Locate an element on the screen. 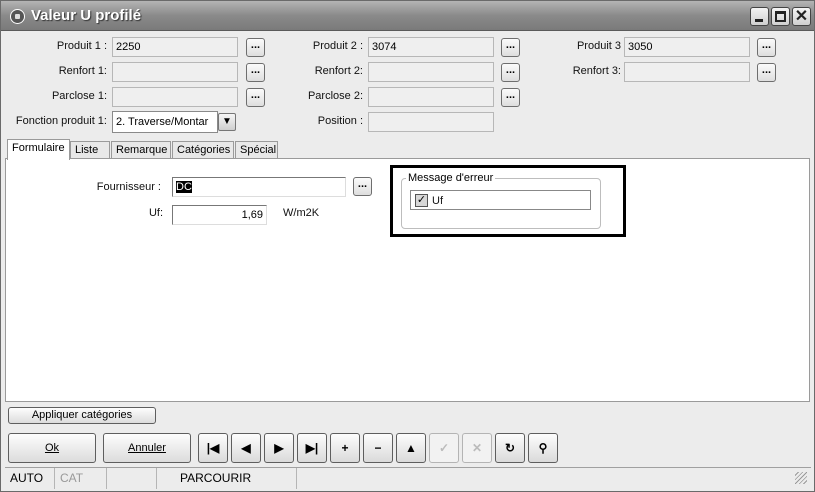 The height and width of the screenshot is (492, 815). previous-record-icon: ◀ is located at coordinates (246, 448).